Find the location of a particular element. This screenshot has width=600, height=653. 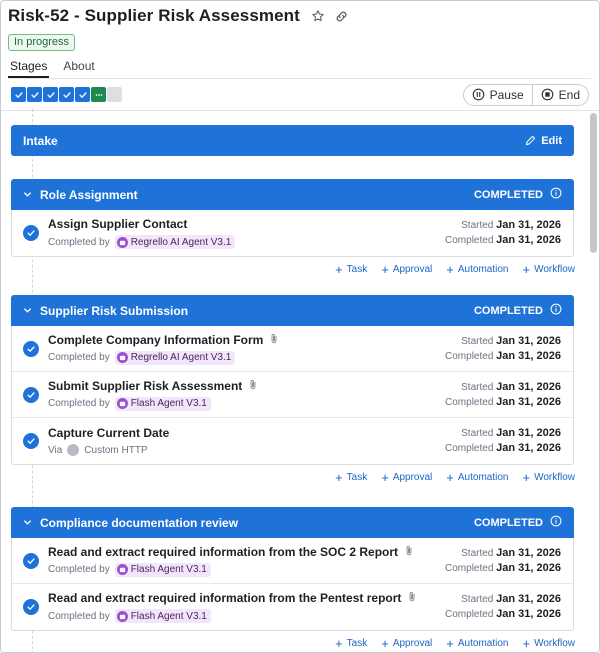

stage-status: COMPLETED is located at coordinates (518, 310).